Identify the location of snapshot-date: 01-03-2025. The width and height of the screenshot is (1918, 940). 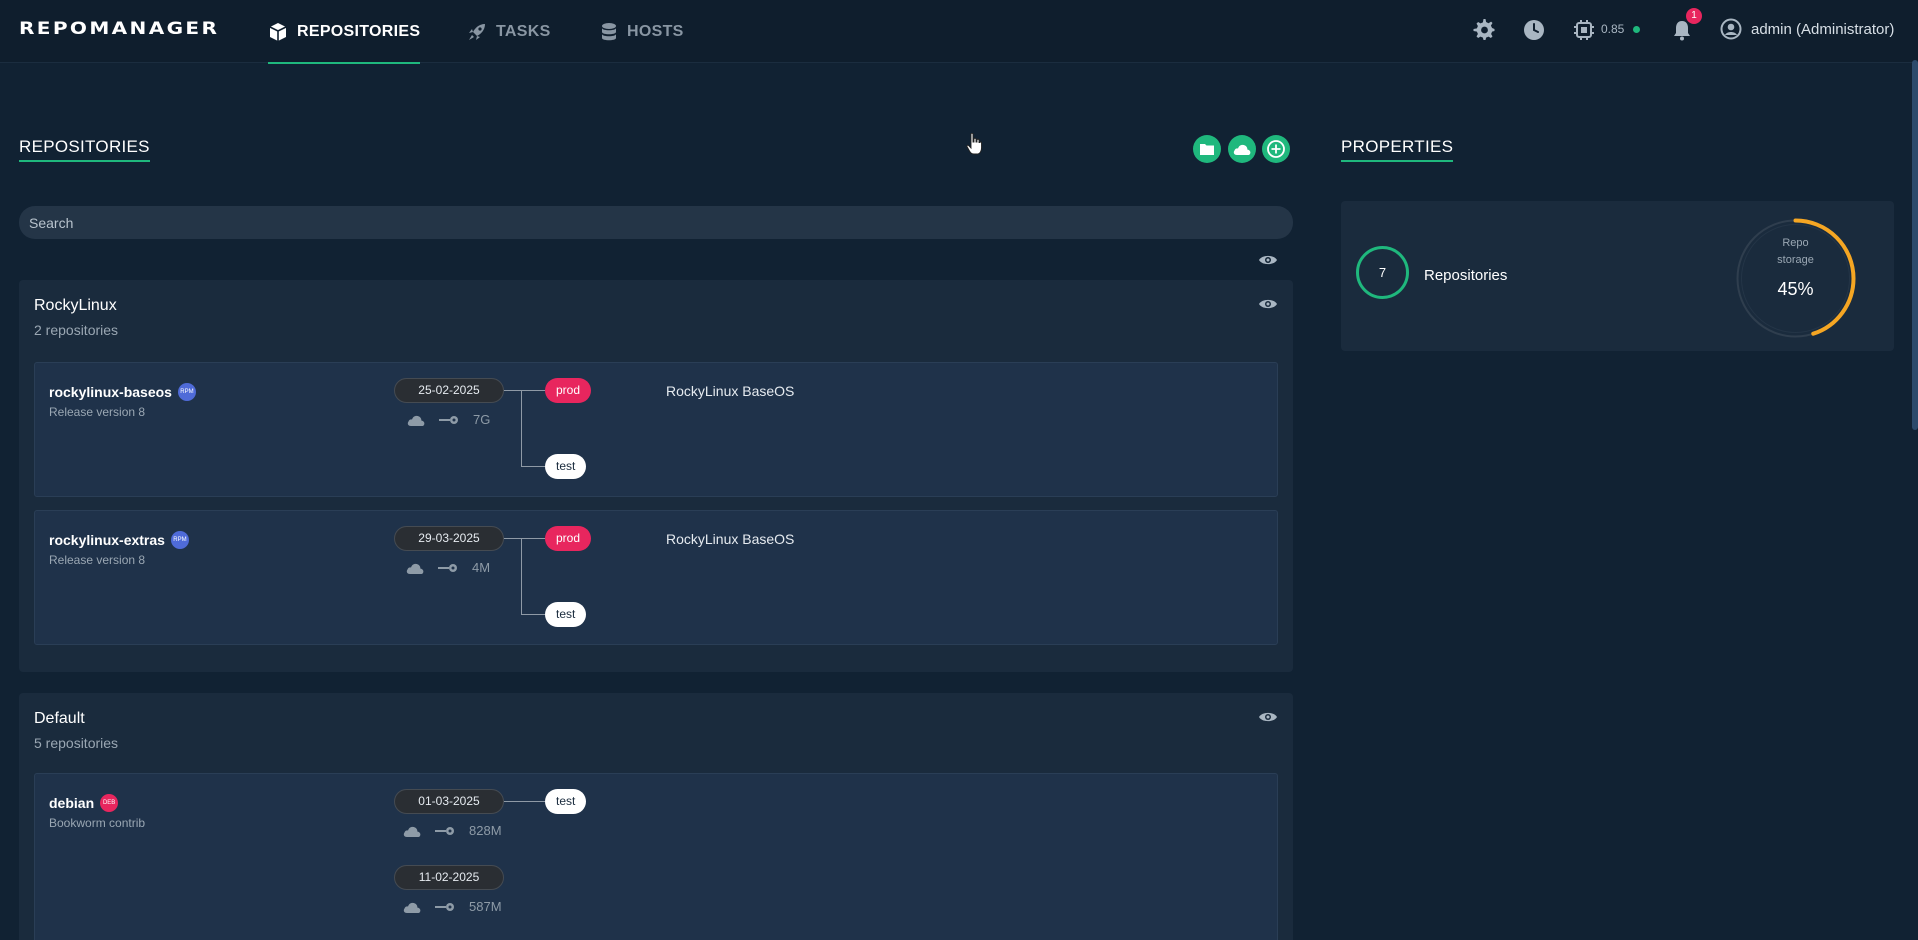
(449, 801).